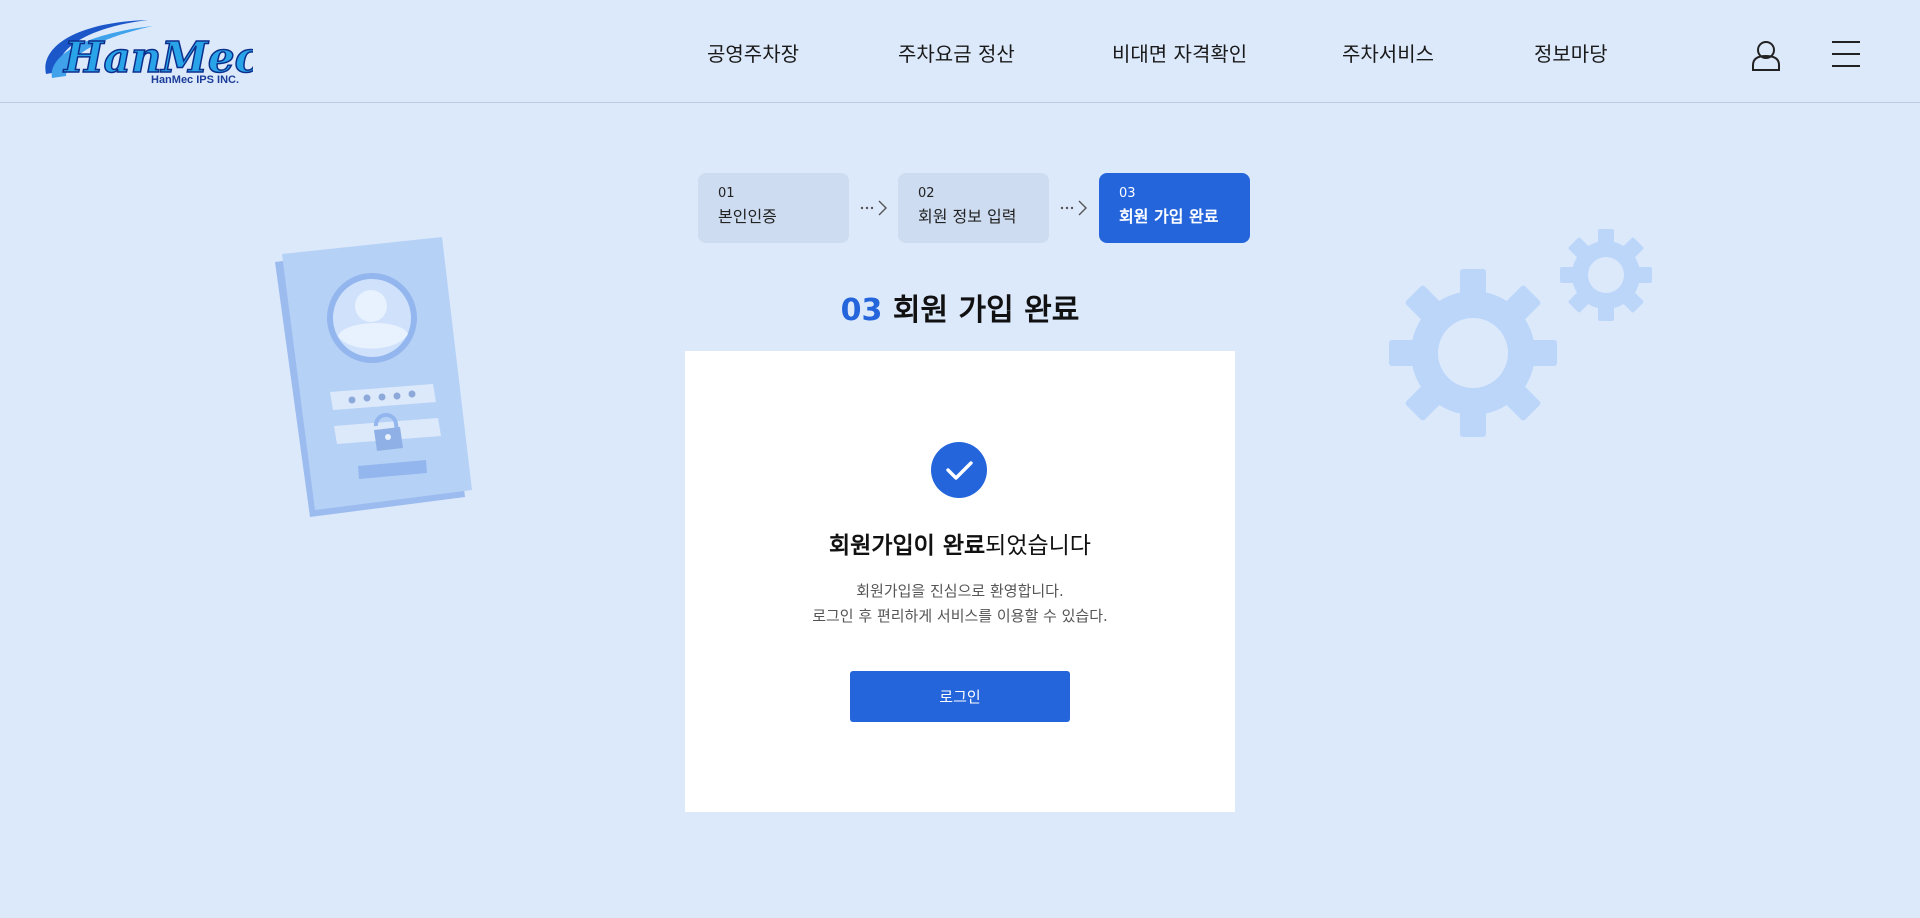 This screenshot has height=918, width=1920. What do you see at coordinates (1179, 52) in the screenshot?
I see `nav-item-eligibility-check: 비대면 자격확인` at bounding box center [1179, 52].